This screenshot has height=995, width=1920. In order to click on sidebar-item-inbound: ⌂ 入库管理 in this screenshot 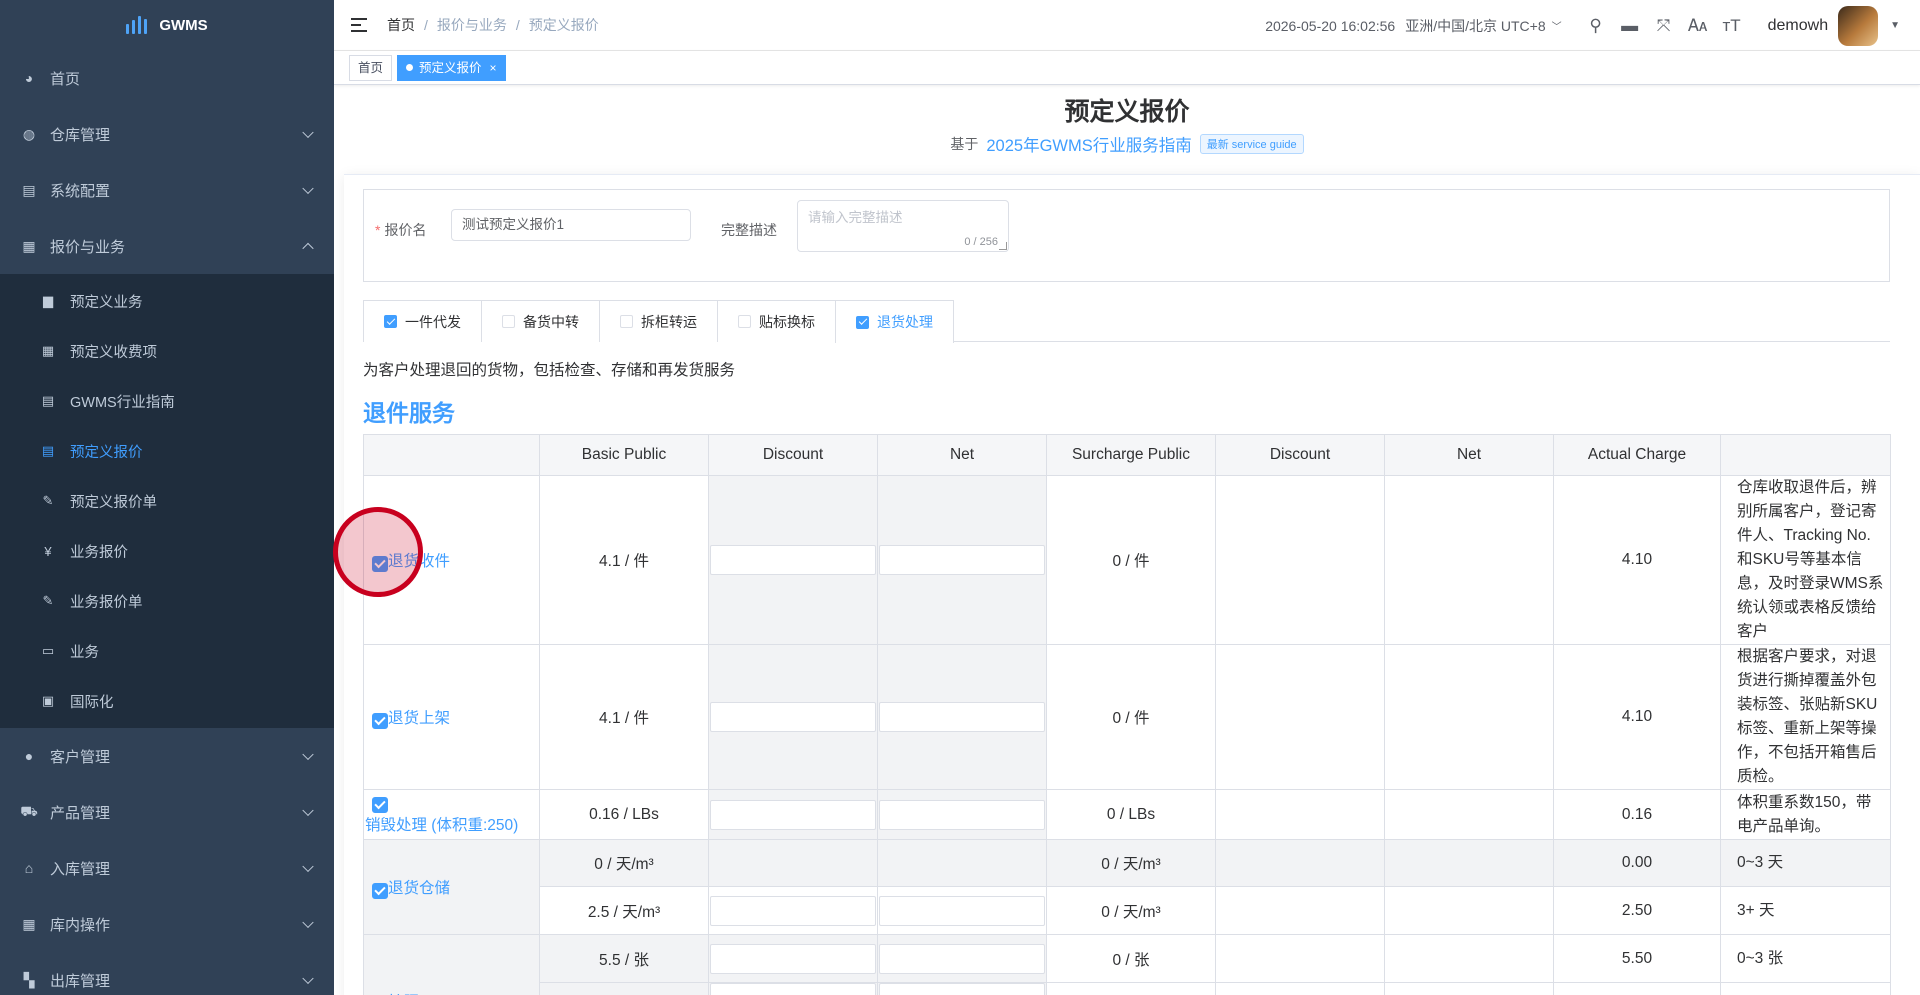, I will do `click(167, 868)`.